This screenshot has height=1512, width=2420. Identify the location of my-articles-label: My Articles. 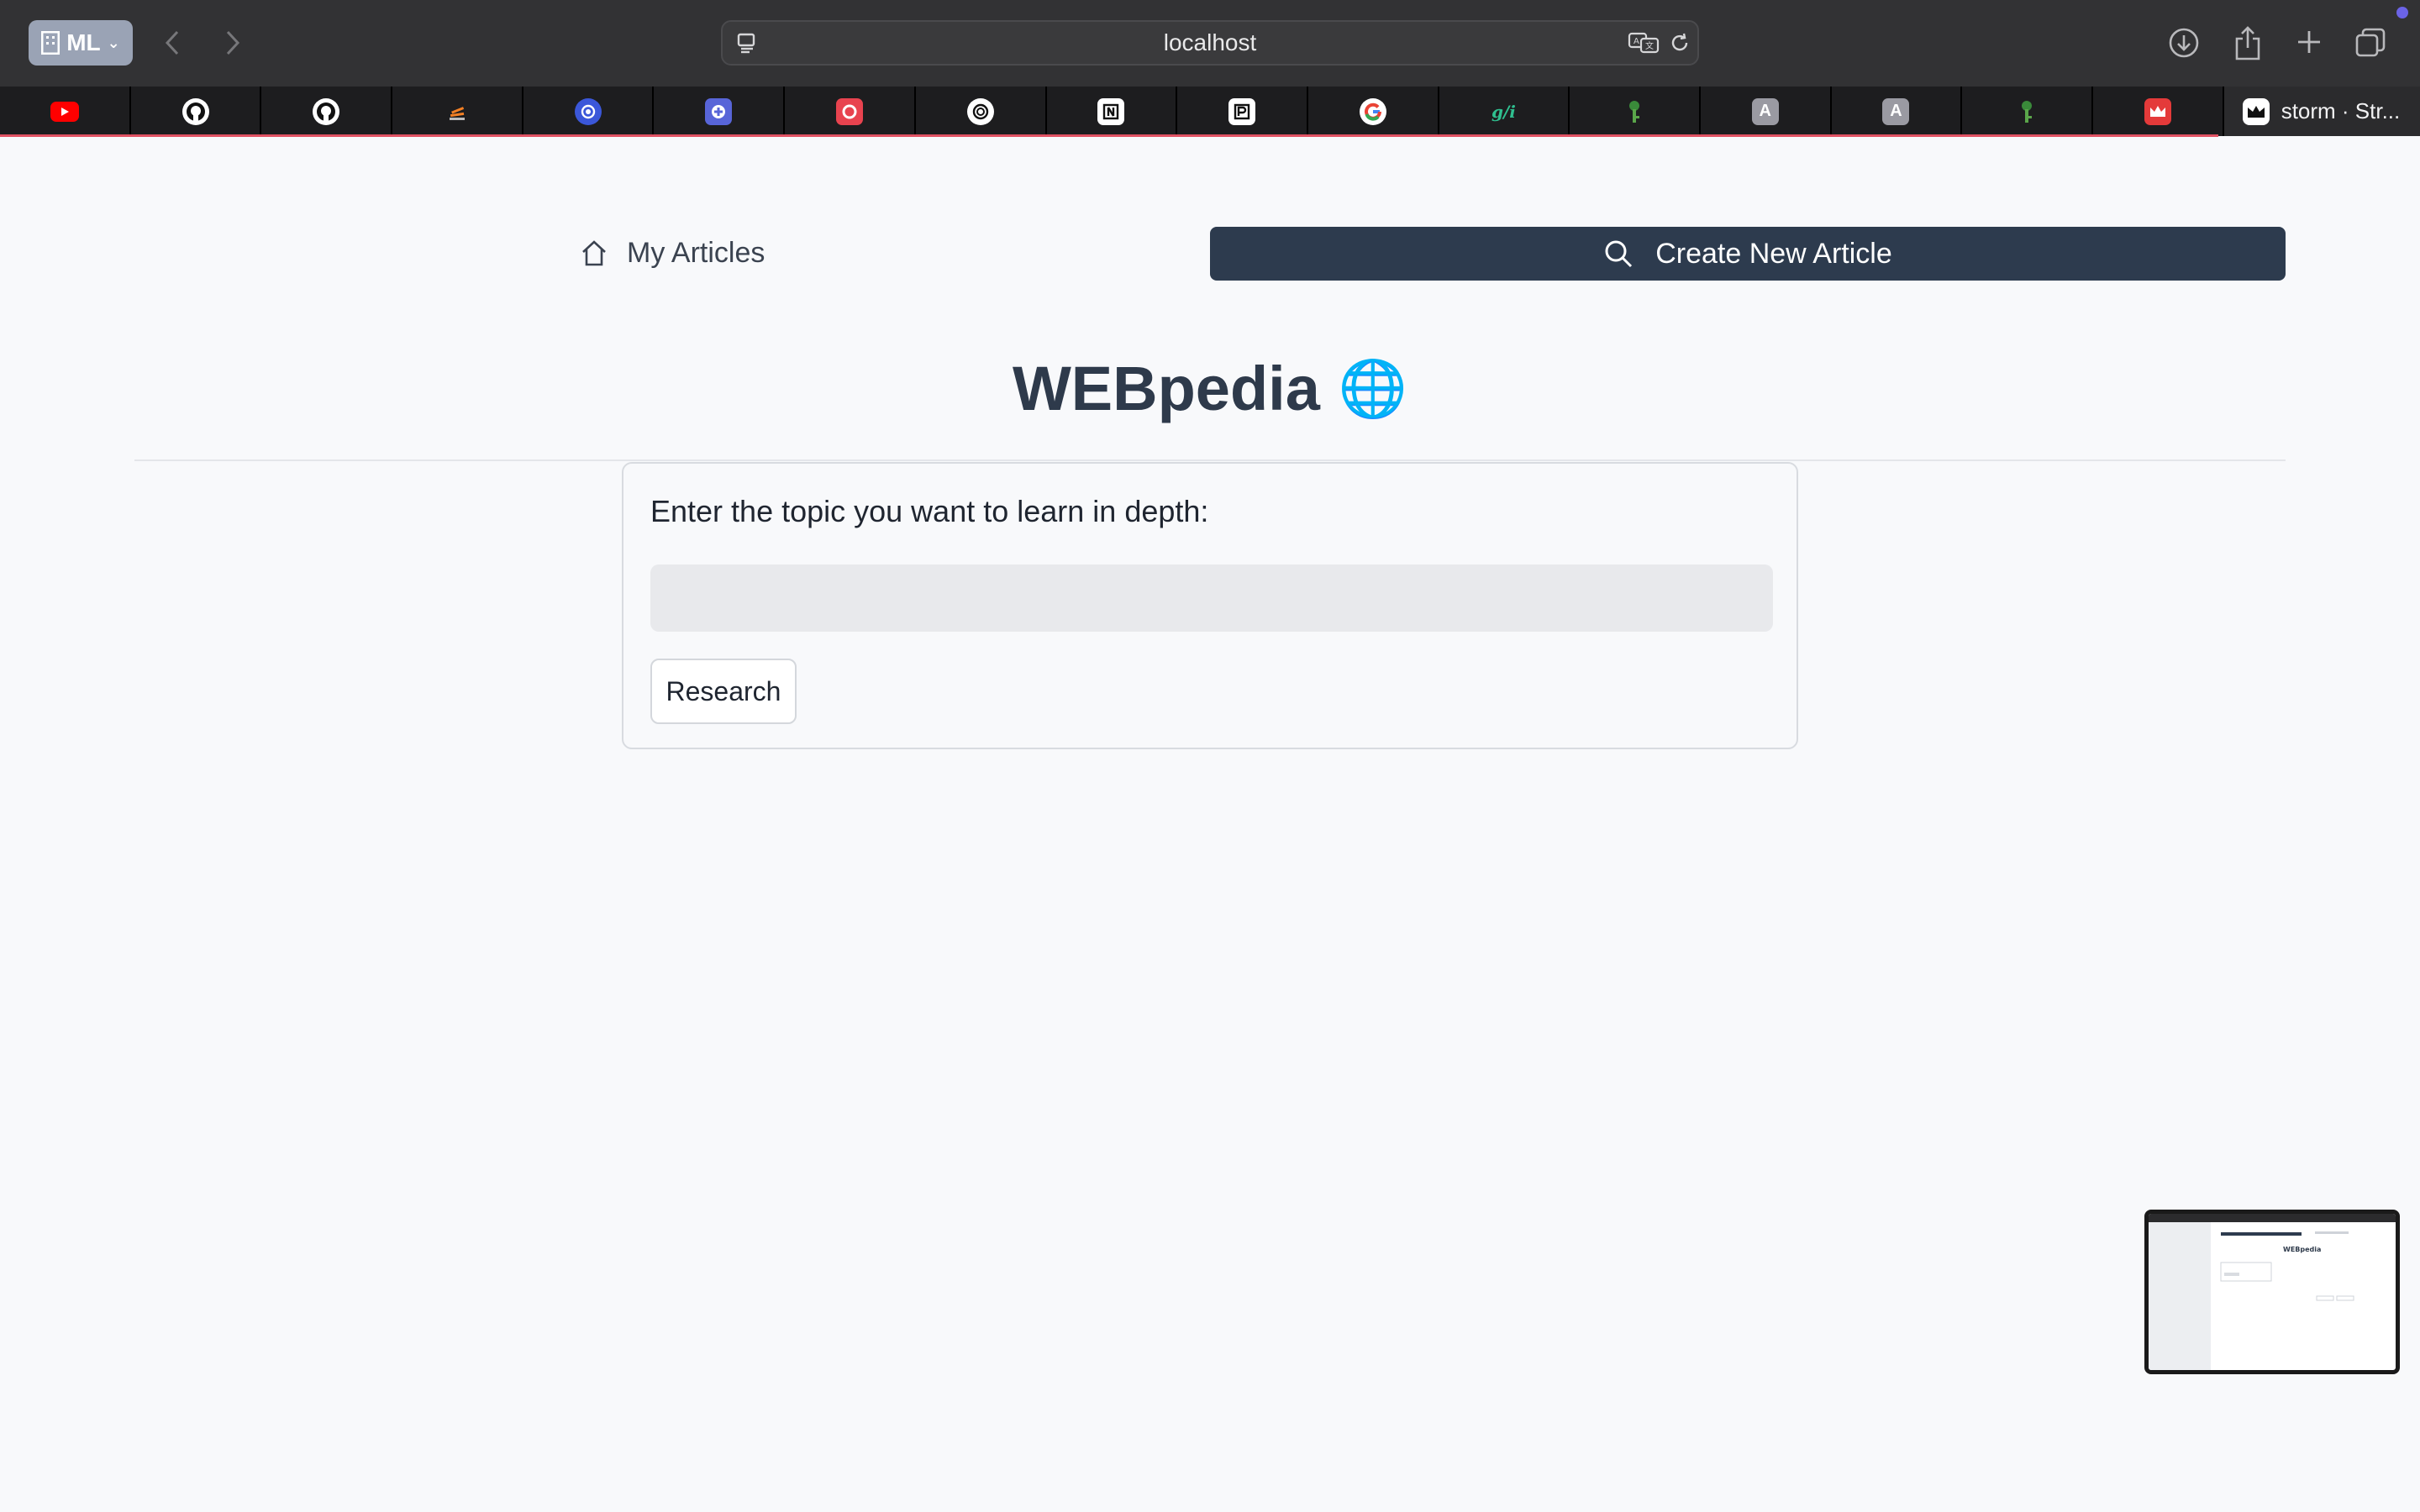
(696, 252).